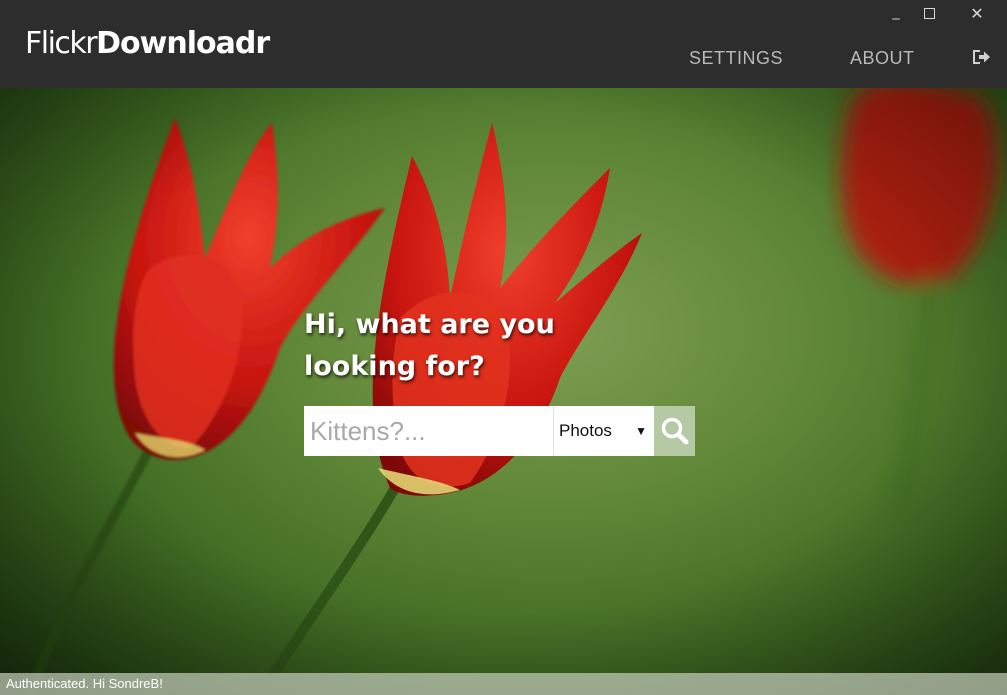  Describe the element at coordinates (736, 58) in the screenshot. I see `nav-settings: SETTINGS` at that location.